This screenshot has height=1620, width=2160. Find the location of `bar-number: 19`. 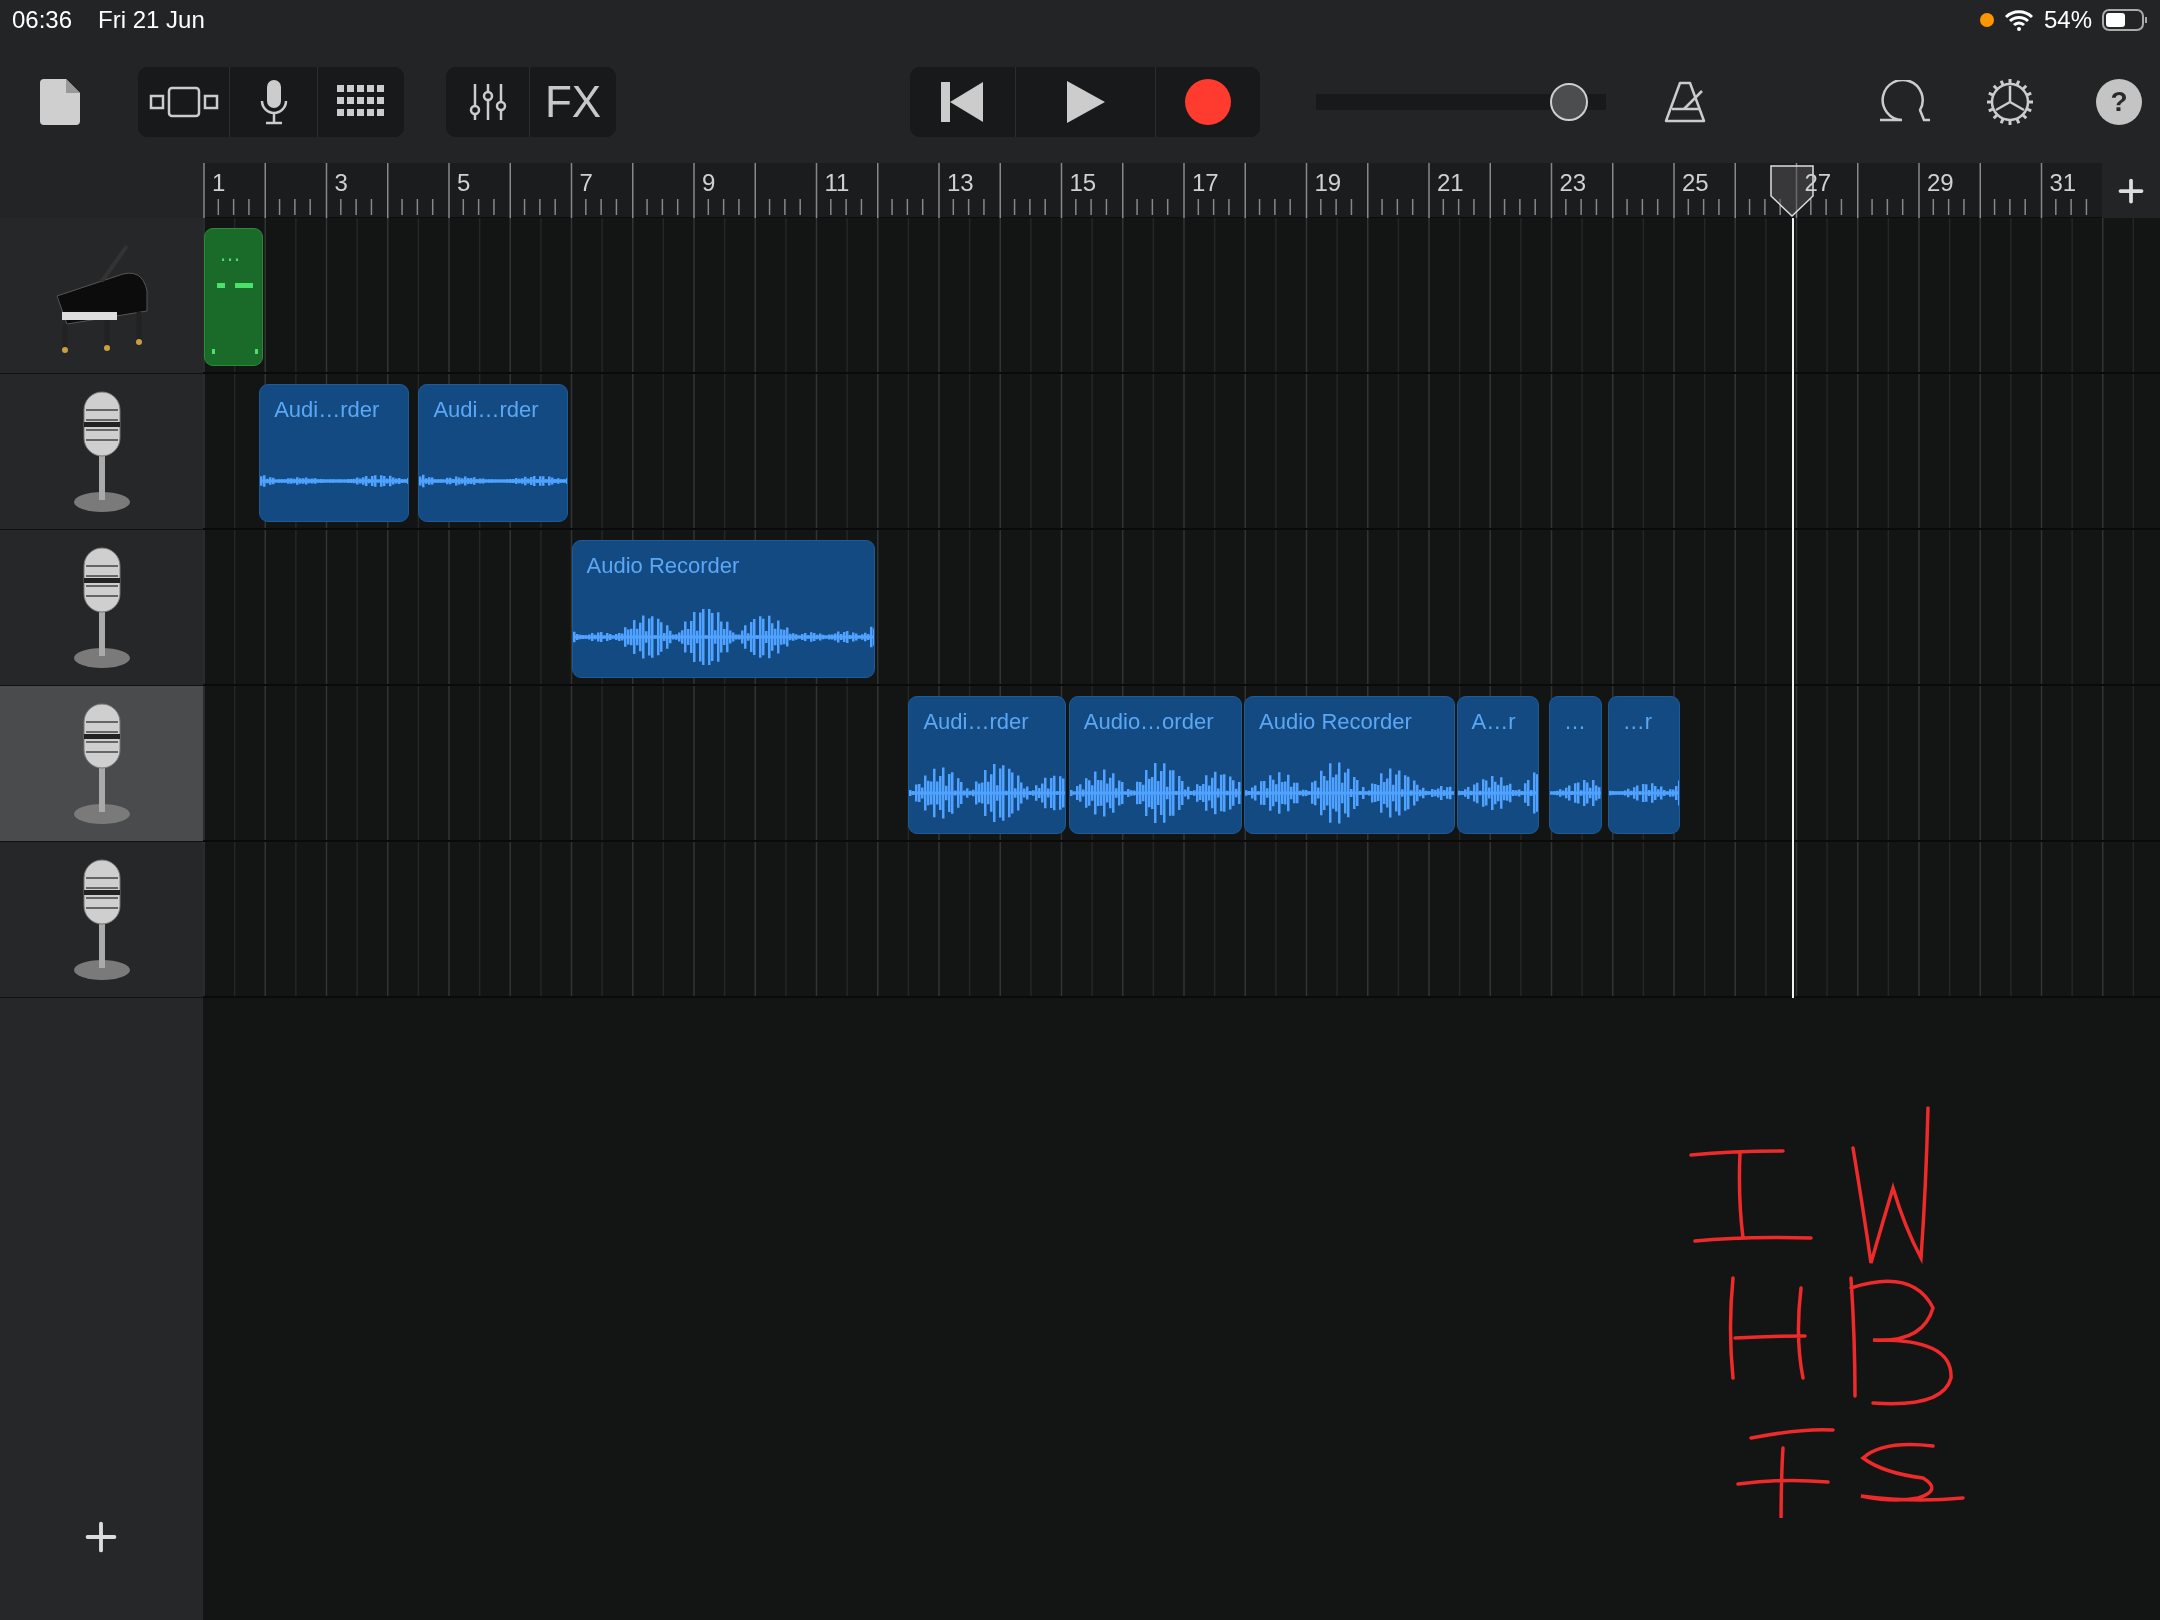

bar-number: 19 is located at coordinates (1328, 183).